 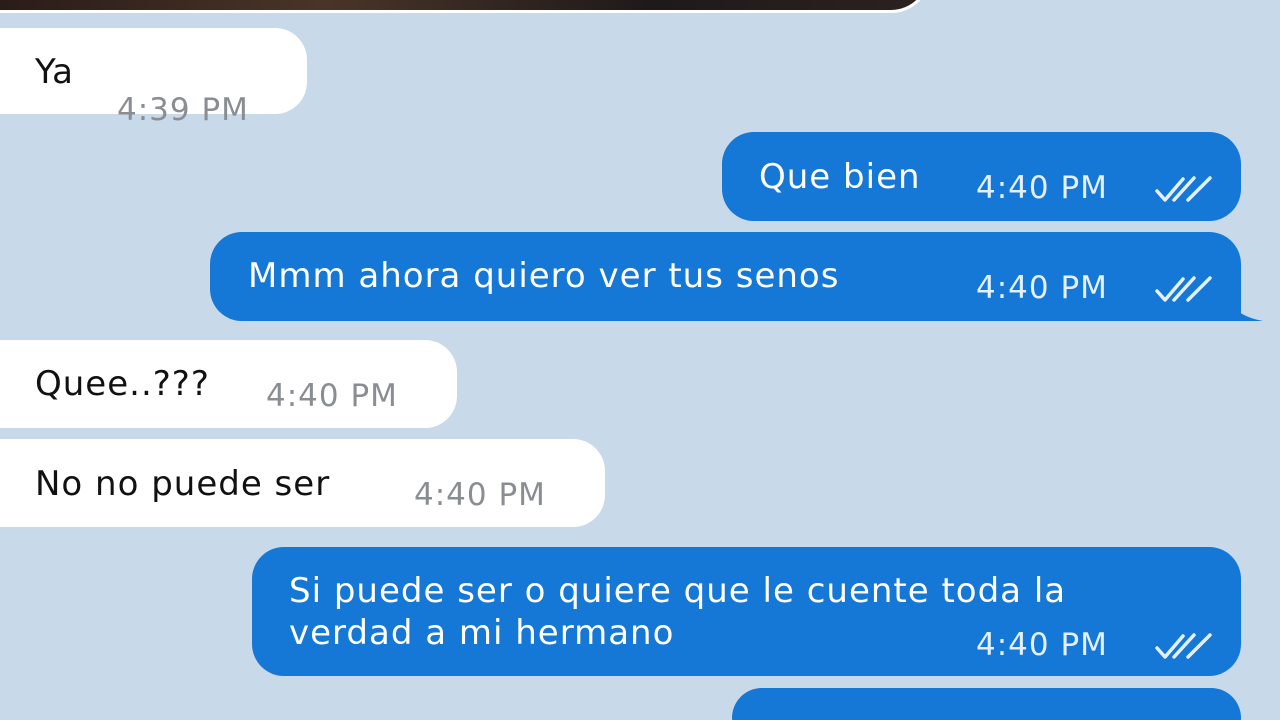 I want to click on message-incoming: No no puede ser 4:40 PM, so click(x=302, y=483).